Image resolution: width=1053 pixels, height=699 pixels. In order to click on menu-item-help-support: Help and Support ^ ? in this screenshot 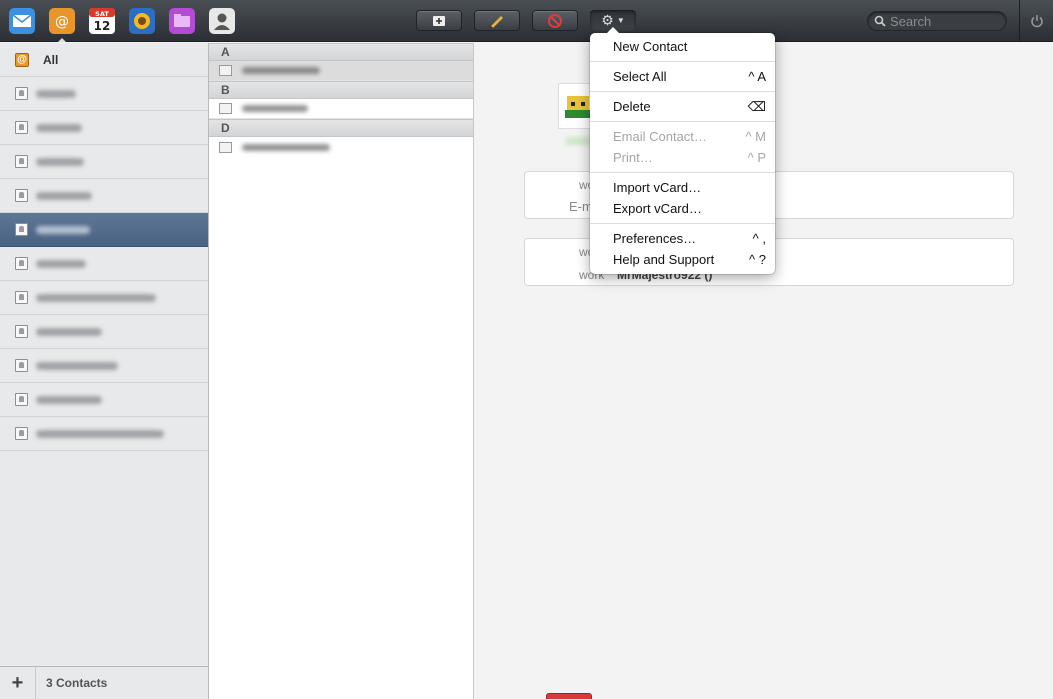, I will do `click(682, 259)`.